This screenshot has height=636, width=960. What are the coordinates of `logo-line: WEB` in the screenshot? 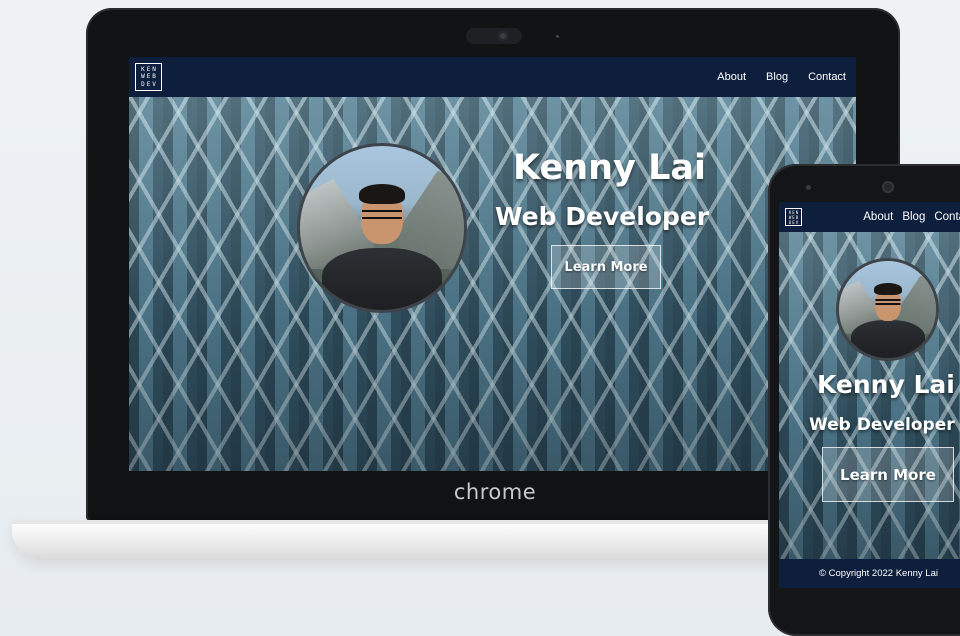 It's located at (149, 77).